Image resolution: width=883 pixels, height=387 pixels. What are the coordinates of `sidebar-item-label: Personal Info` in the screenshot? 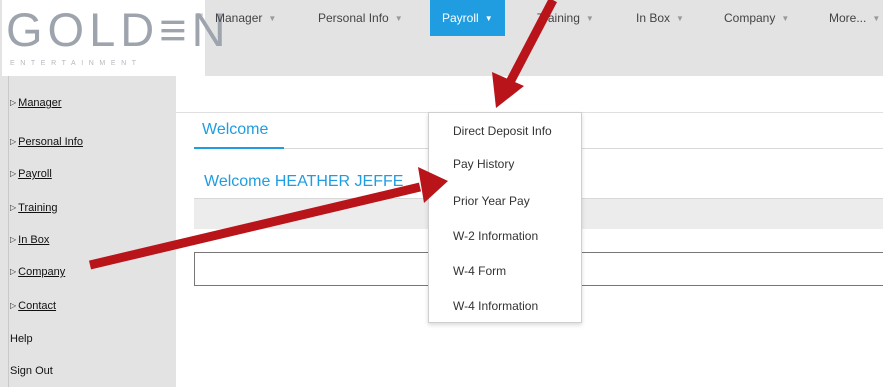 It's located at (50, 142).